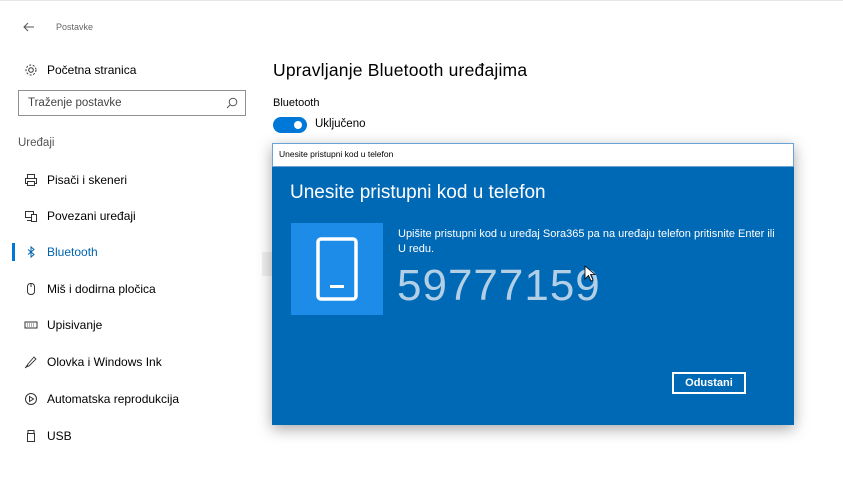 Image resolution: width=843 pixels, height=488 pixels. What do you see at coordinates (31, 399) in the screenshot?
I see `autoplay-icon` at bounding box center [31, 399].